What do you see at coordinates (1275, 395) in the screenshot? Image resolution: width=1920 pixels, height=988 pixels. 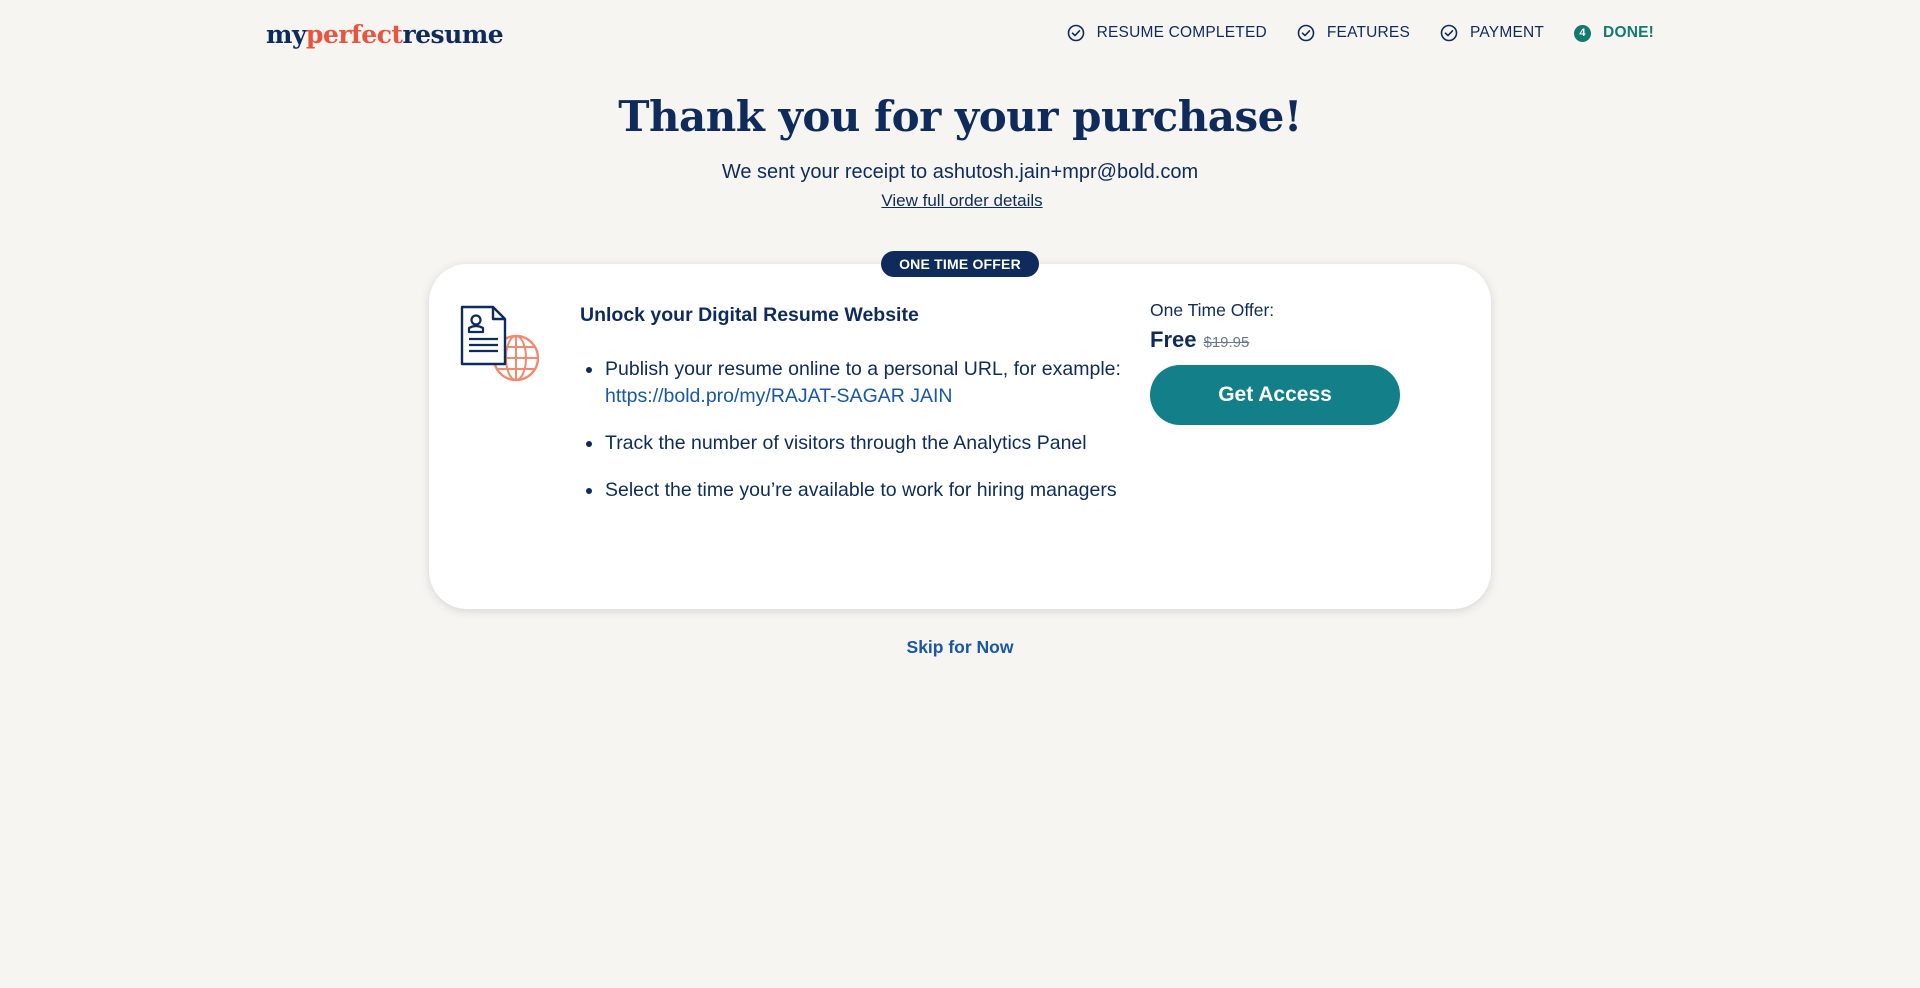 I see `get-access-button: Get Access` at bounding box center [1275, 395].